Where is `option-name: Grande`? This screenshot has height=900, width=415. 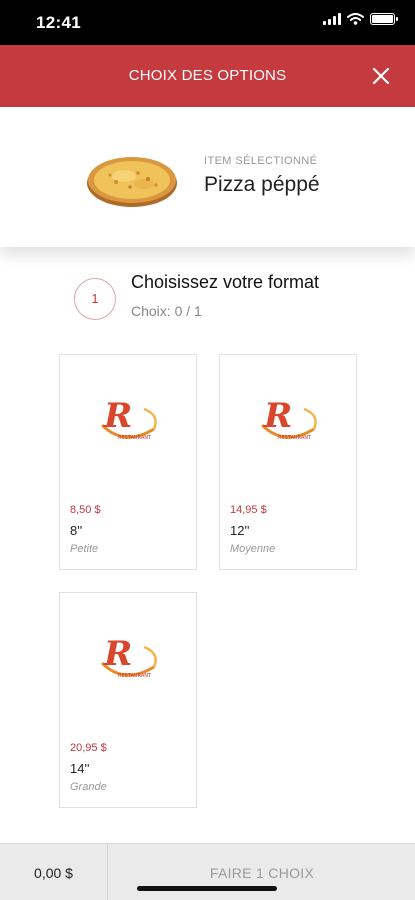 option-name: Grande is located at coordinates (88, 787).